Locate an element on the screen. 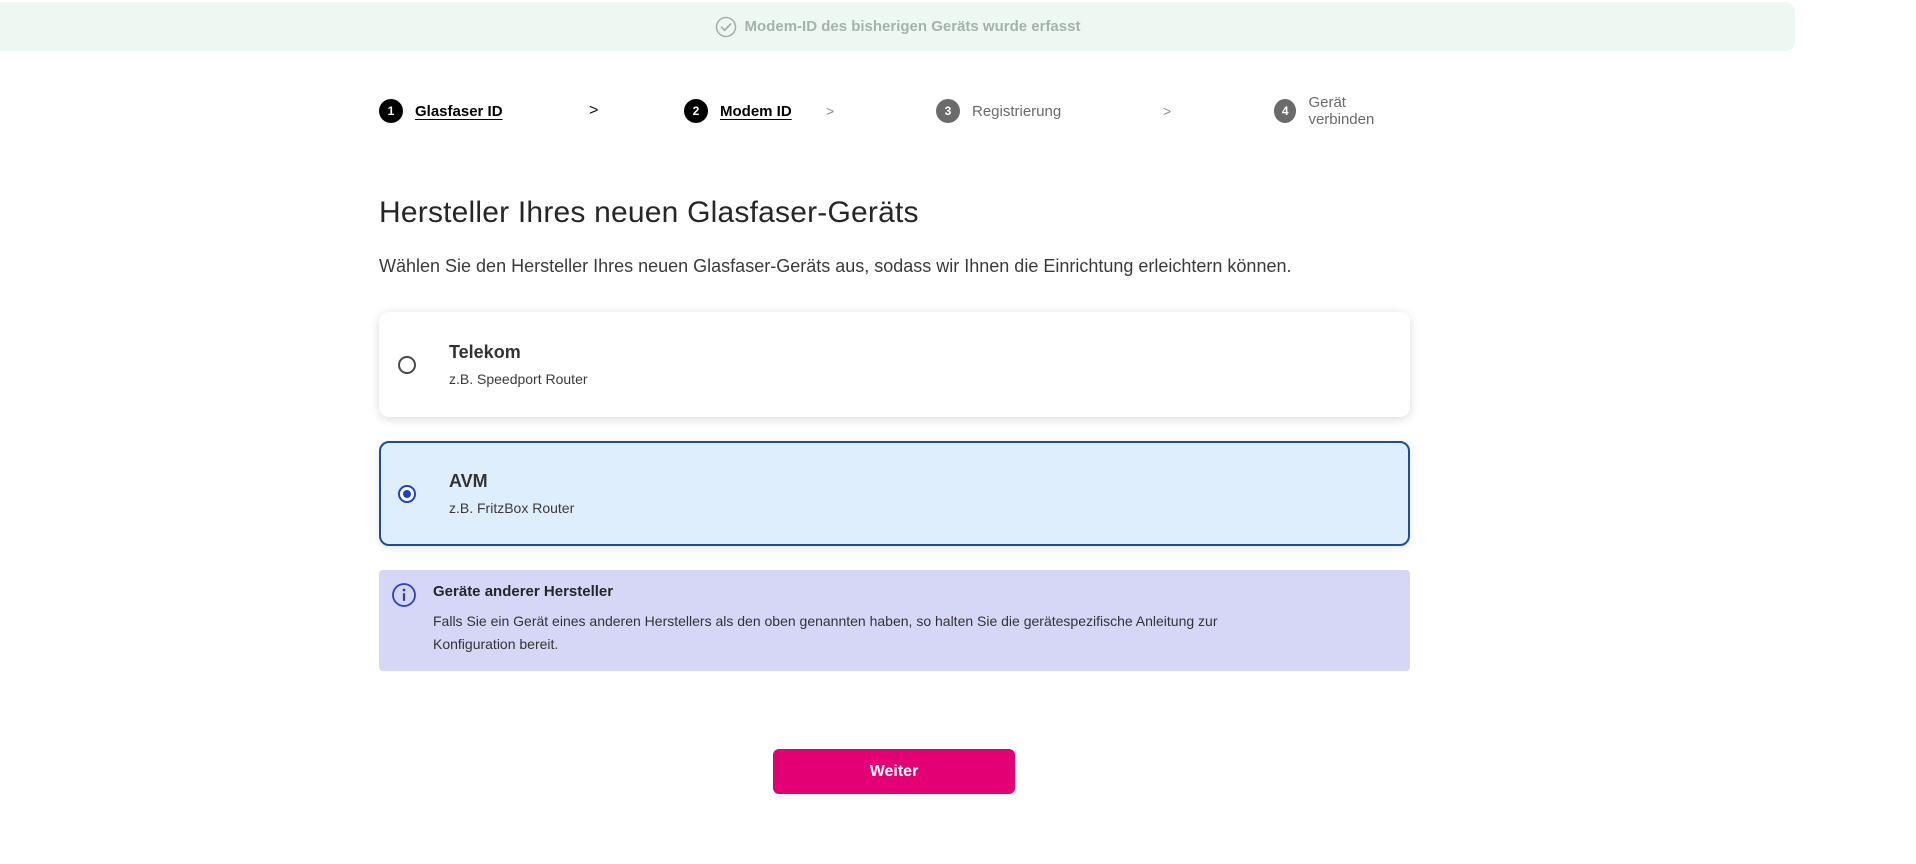 This screenshot has height=864, width=1916. radio-button is located at coordinates (407, 364).